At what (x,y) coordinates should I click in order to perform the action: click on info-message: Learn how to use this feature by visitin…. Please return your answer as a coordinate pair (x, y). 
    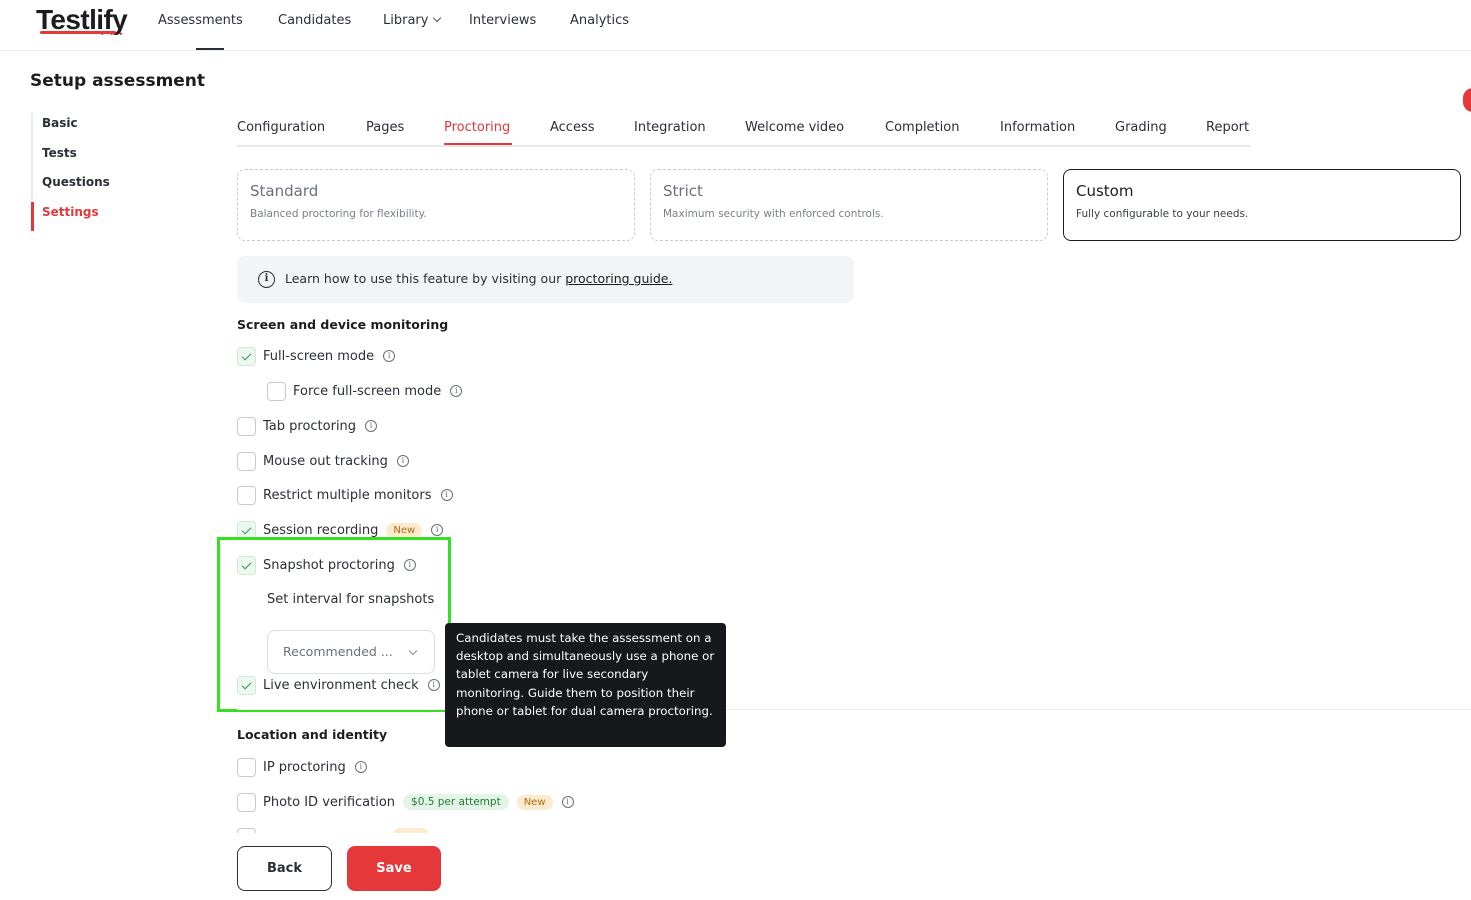
    Looking at the image, I should click on (425, 278).